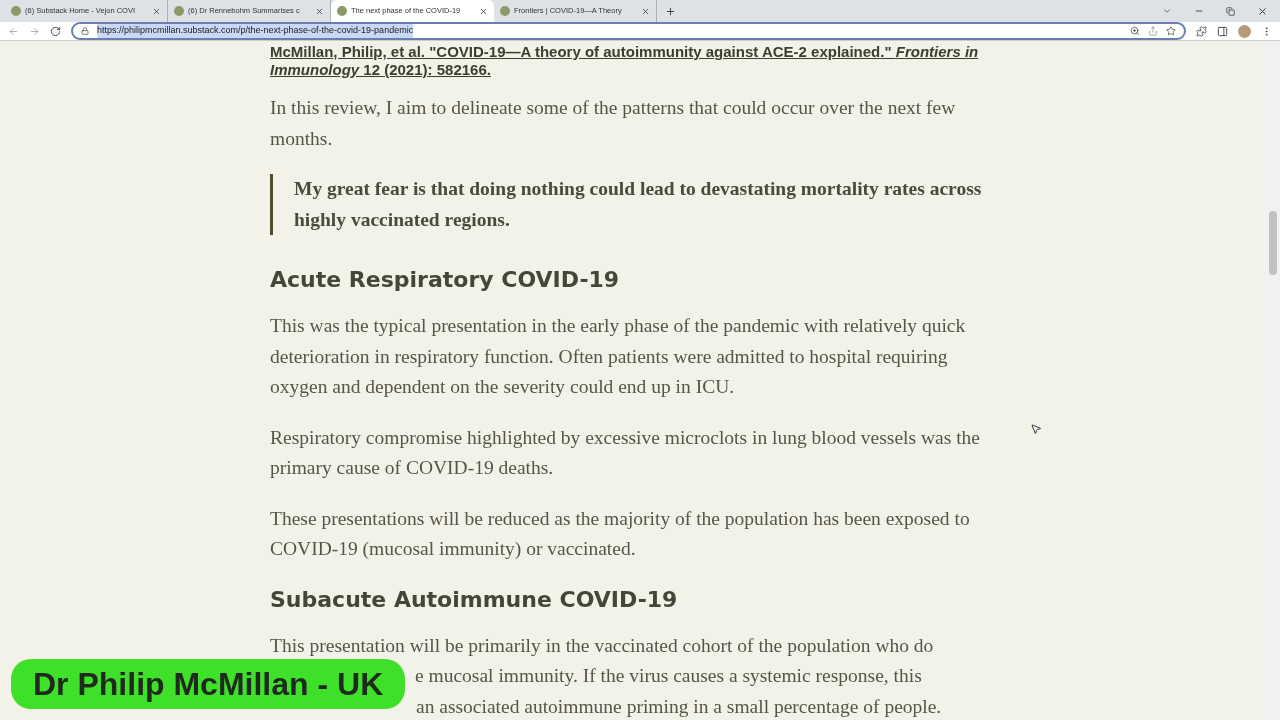  Describe the element at coordinates (628, 31) in the screenshot. I see `address-bar: https://philipmcmillan.substack.com/p/the-next-phase-of-the-covid-19-pandemic` at that location.